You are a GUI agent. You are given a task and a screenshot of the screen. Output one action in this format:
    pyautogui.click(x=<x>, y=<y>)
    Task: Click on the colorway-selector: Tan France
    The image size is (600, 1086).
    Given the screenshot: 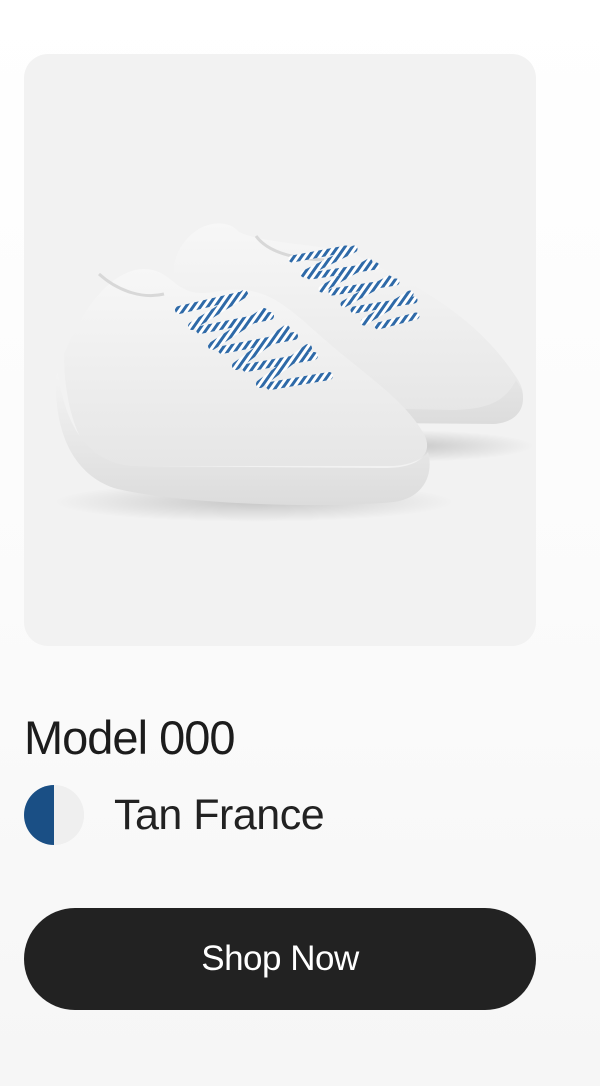 What is the action you would take?
    pyautogui.click(x=174, y=815)
    